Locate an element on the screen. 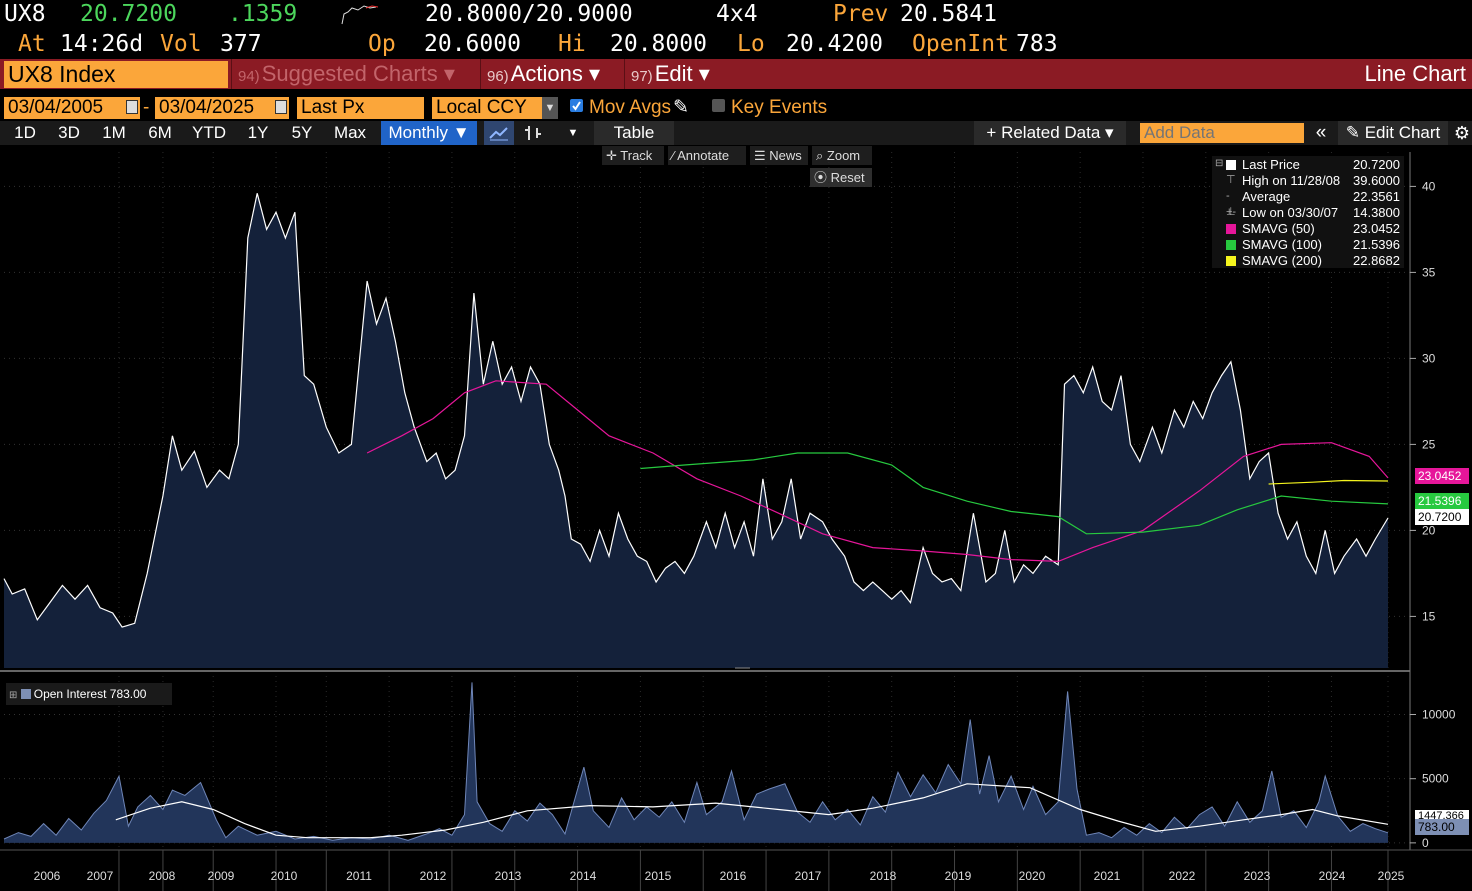 This screenshot has height=891, width=1472. zoom-label: Zoom is located at coordinates (843, 155).